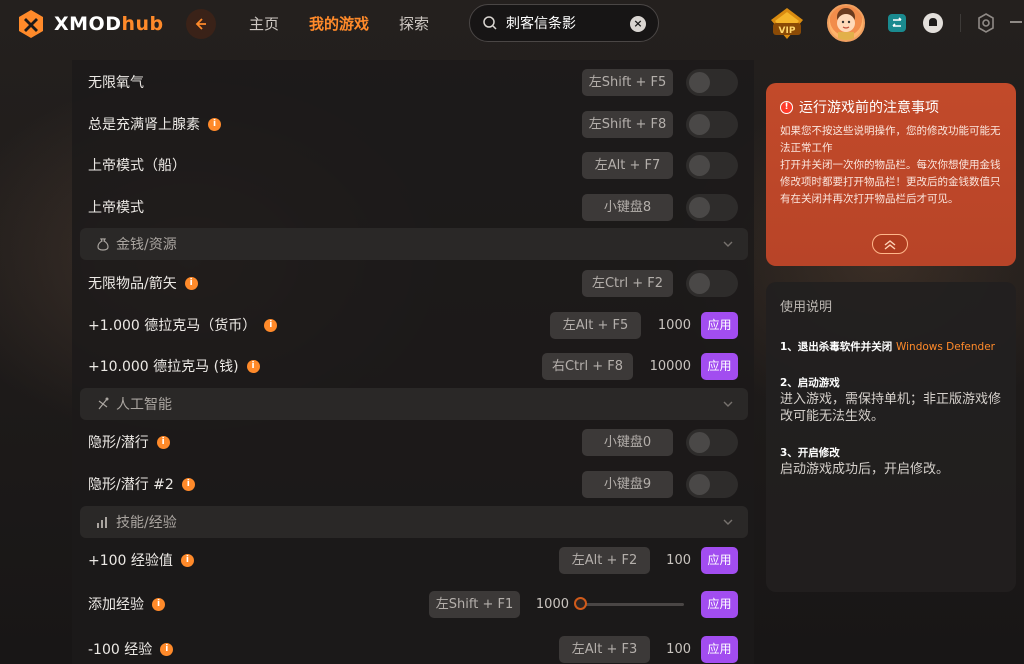  I want to click on cheat-label: +10.000 德拉克马 (钱), so click(163, 367).